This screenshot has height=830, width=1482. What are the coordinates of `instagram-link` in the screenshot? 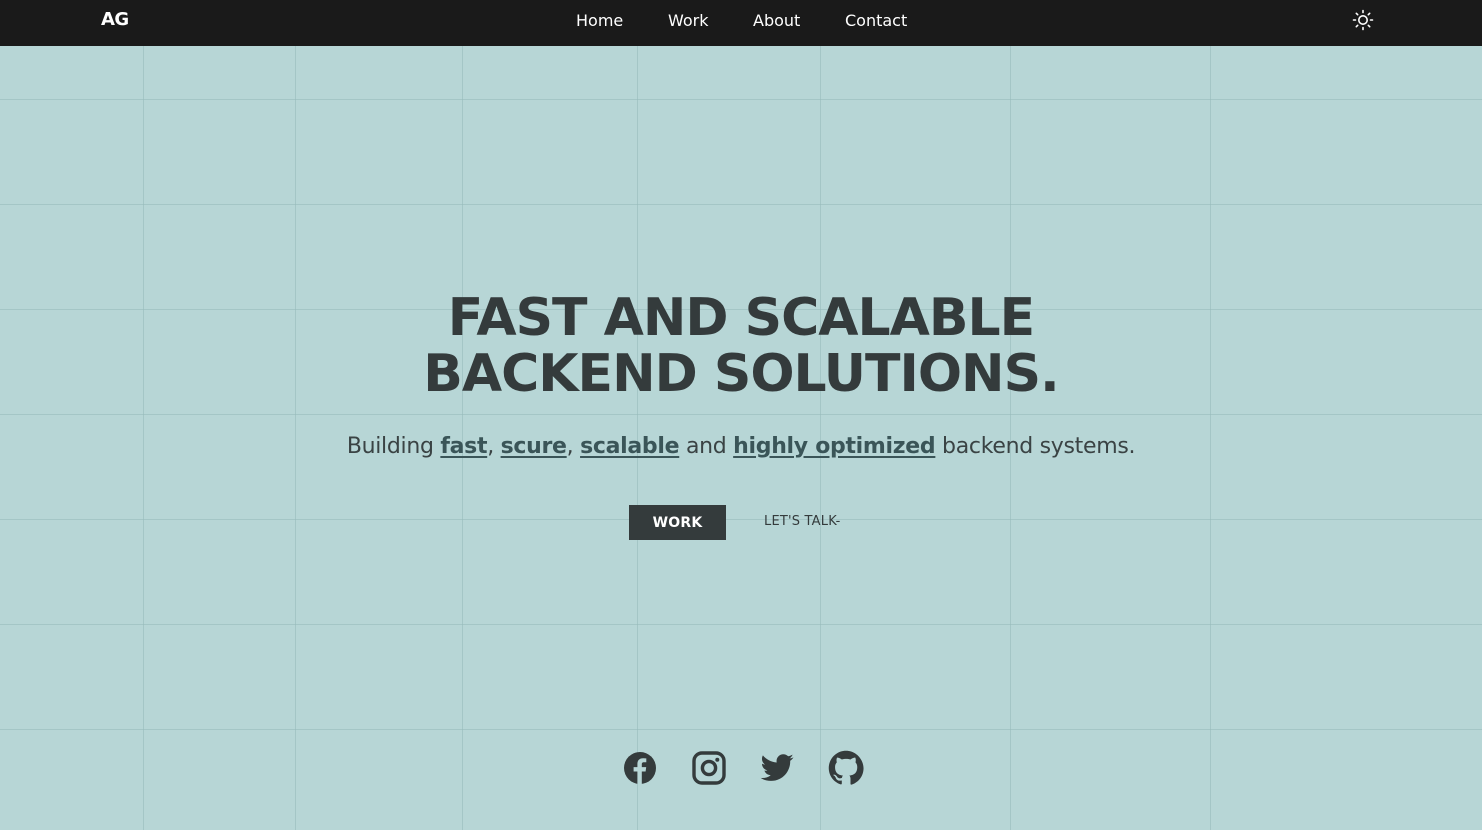 It's located at (709, 768).